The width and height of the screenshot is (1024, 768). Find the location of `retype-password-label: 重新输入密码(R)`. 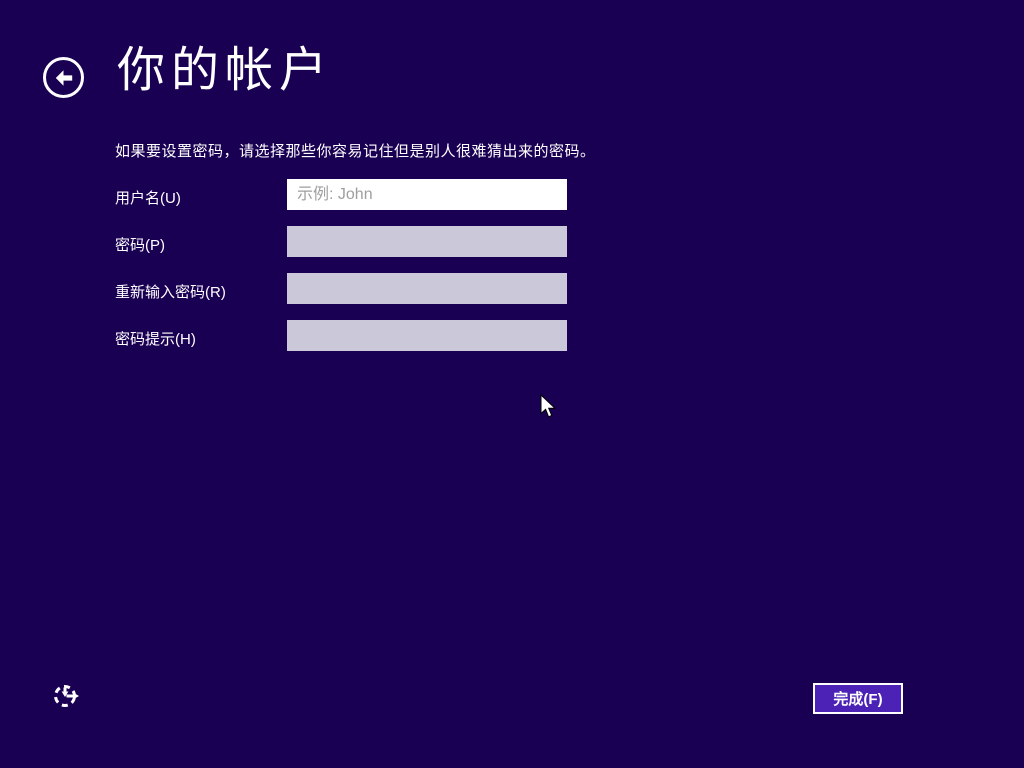

retype-password-label: 重新输入密码(R) is located at coordinates (170, 292).